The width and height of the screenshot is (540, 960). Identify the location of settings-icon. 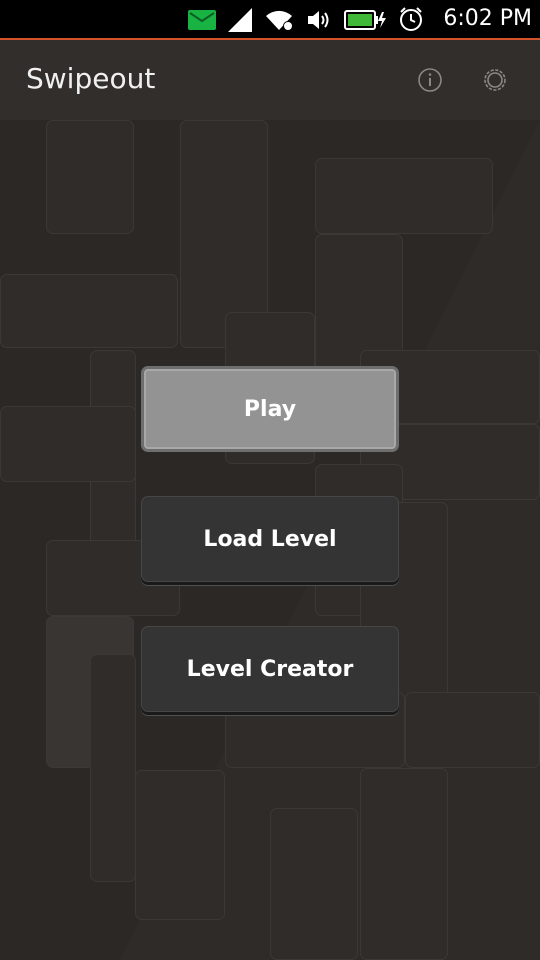
(495, 80).